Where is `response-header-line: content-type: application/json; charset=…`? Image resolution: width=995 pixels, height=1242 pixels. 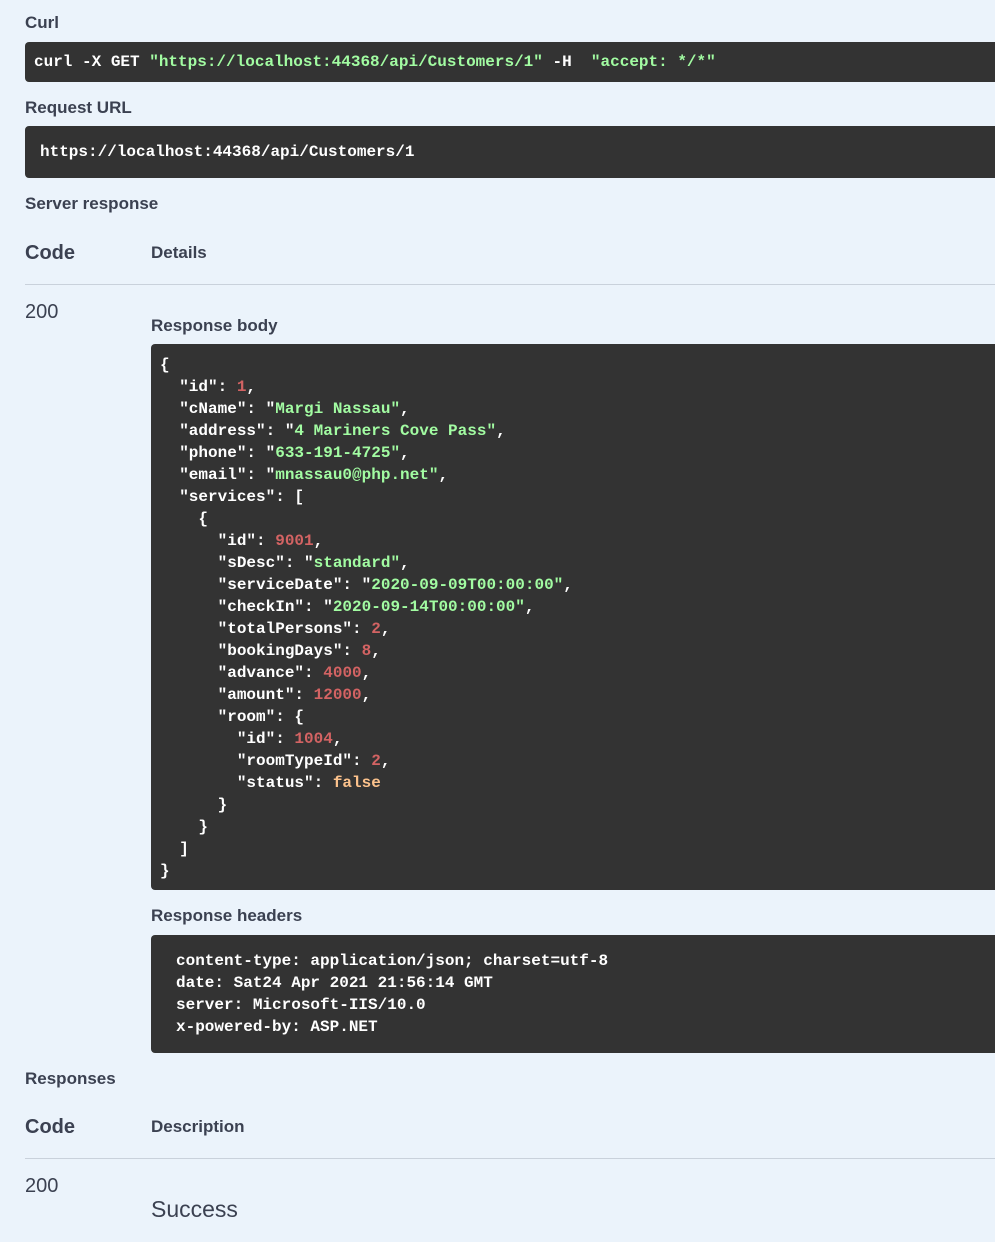
response-header-line: content-type: application/json; charset=… is located at coordinates (392, 961).